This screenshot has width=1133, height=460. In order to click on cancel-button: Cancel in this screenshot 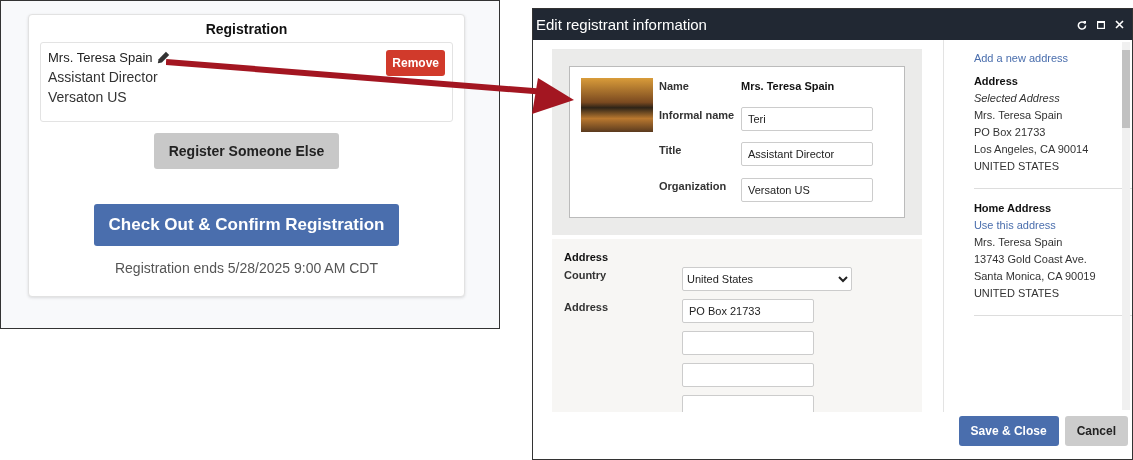, I will do `click(1096, 431)`.